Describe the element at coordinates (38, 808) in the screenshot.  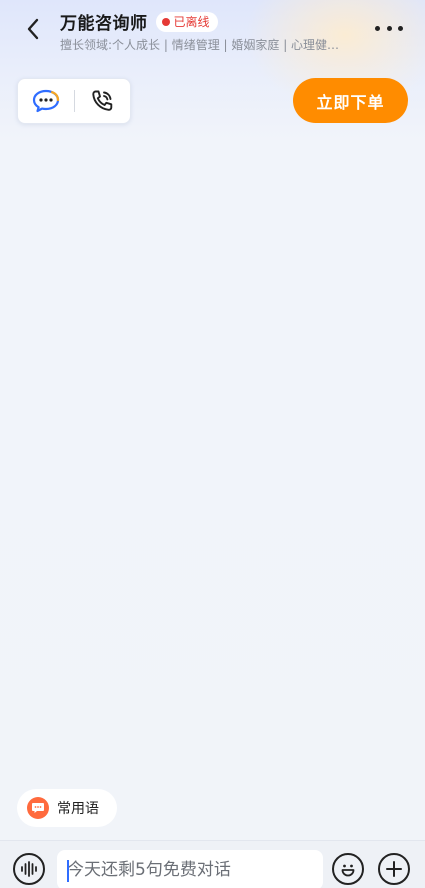
I see `phrase-bubble-icon` at that location.